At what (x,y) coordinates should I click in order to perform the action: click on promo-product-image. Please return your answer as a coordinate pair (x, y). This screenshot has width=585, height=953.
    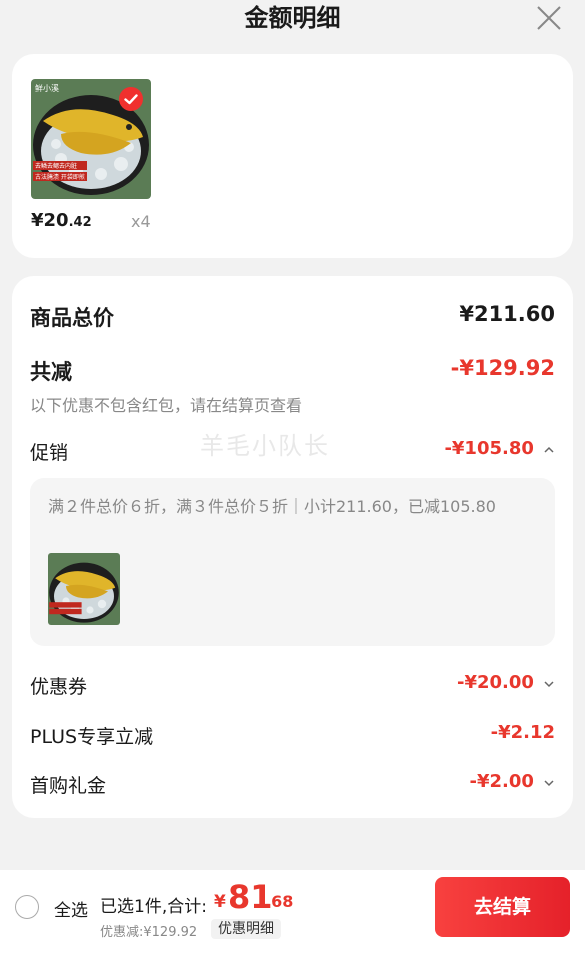
    Looking at the image, I should click on (84, 589).